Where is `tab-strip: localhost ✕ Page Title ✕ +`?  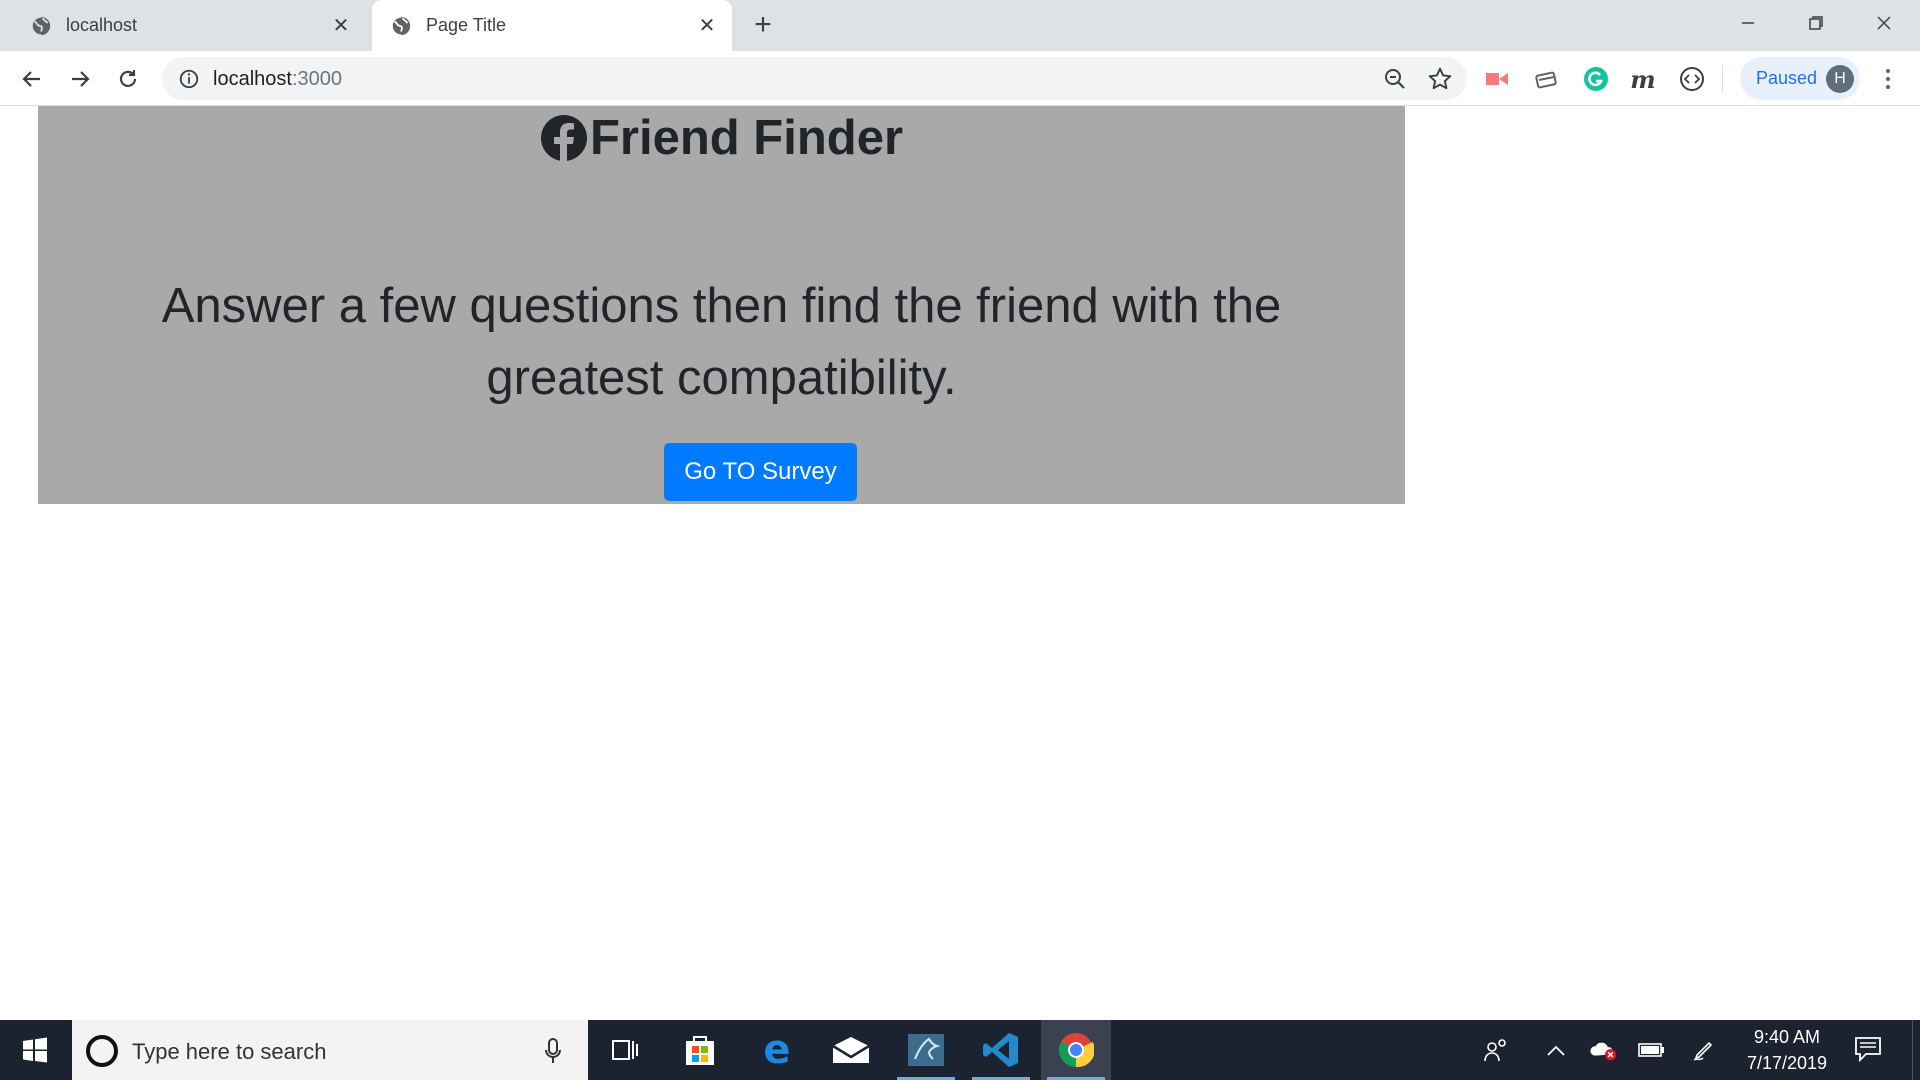
tab-strip: localhost ✕ Page Title ✕ + is located at coordinates (960, 25).